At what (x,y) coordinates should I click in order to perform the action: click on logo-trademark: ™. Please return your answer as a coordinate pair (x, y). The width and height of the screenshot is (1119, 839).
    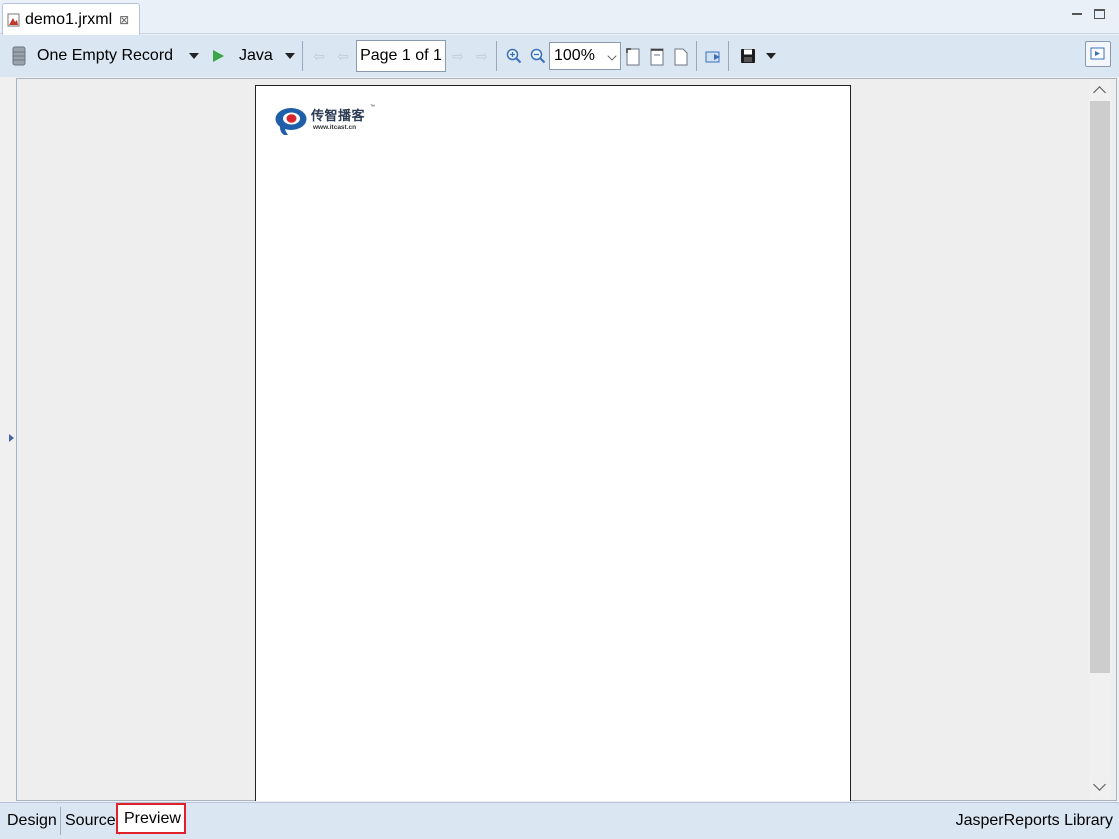
    Looking at the image, I should click on (372, 107).